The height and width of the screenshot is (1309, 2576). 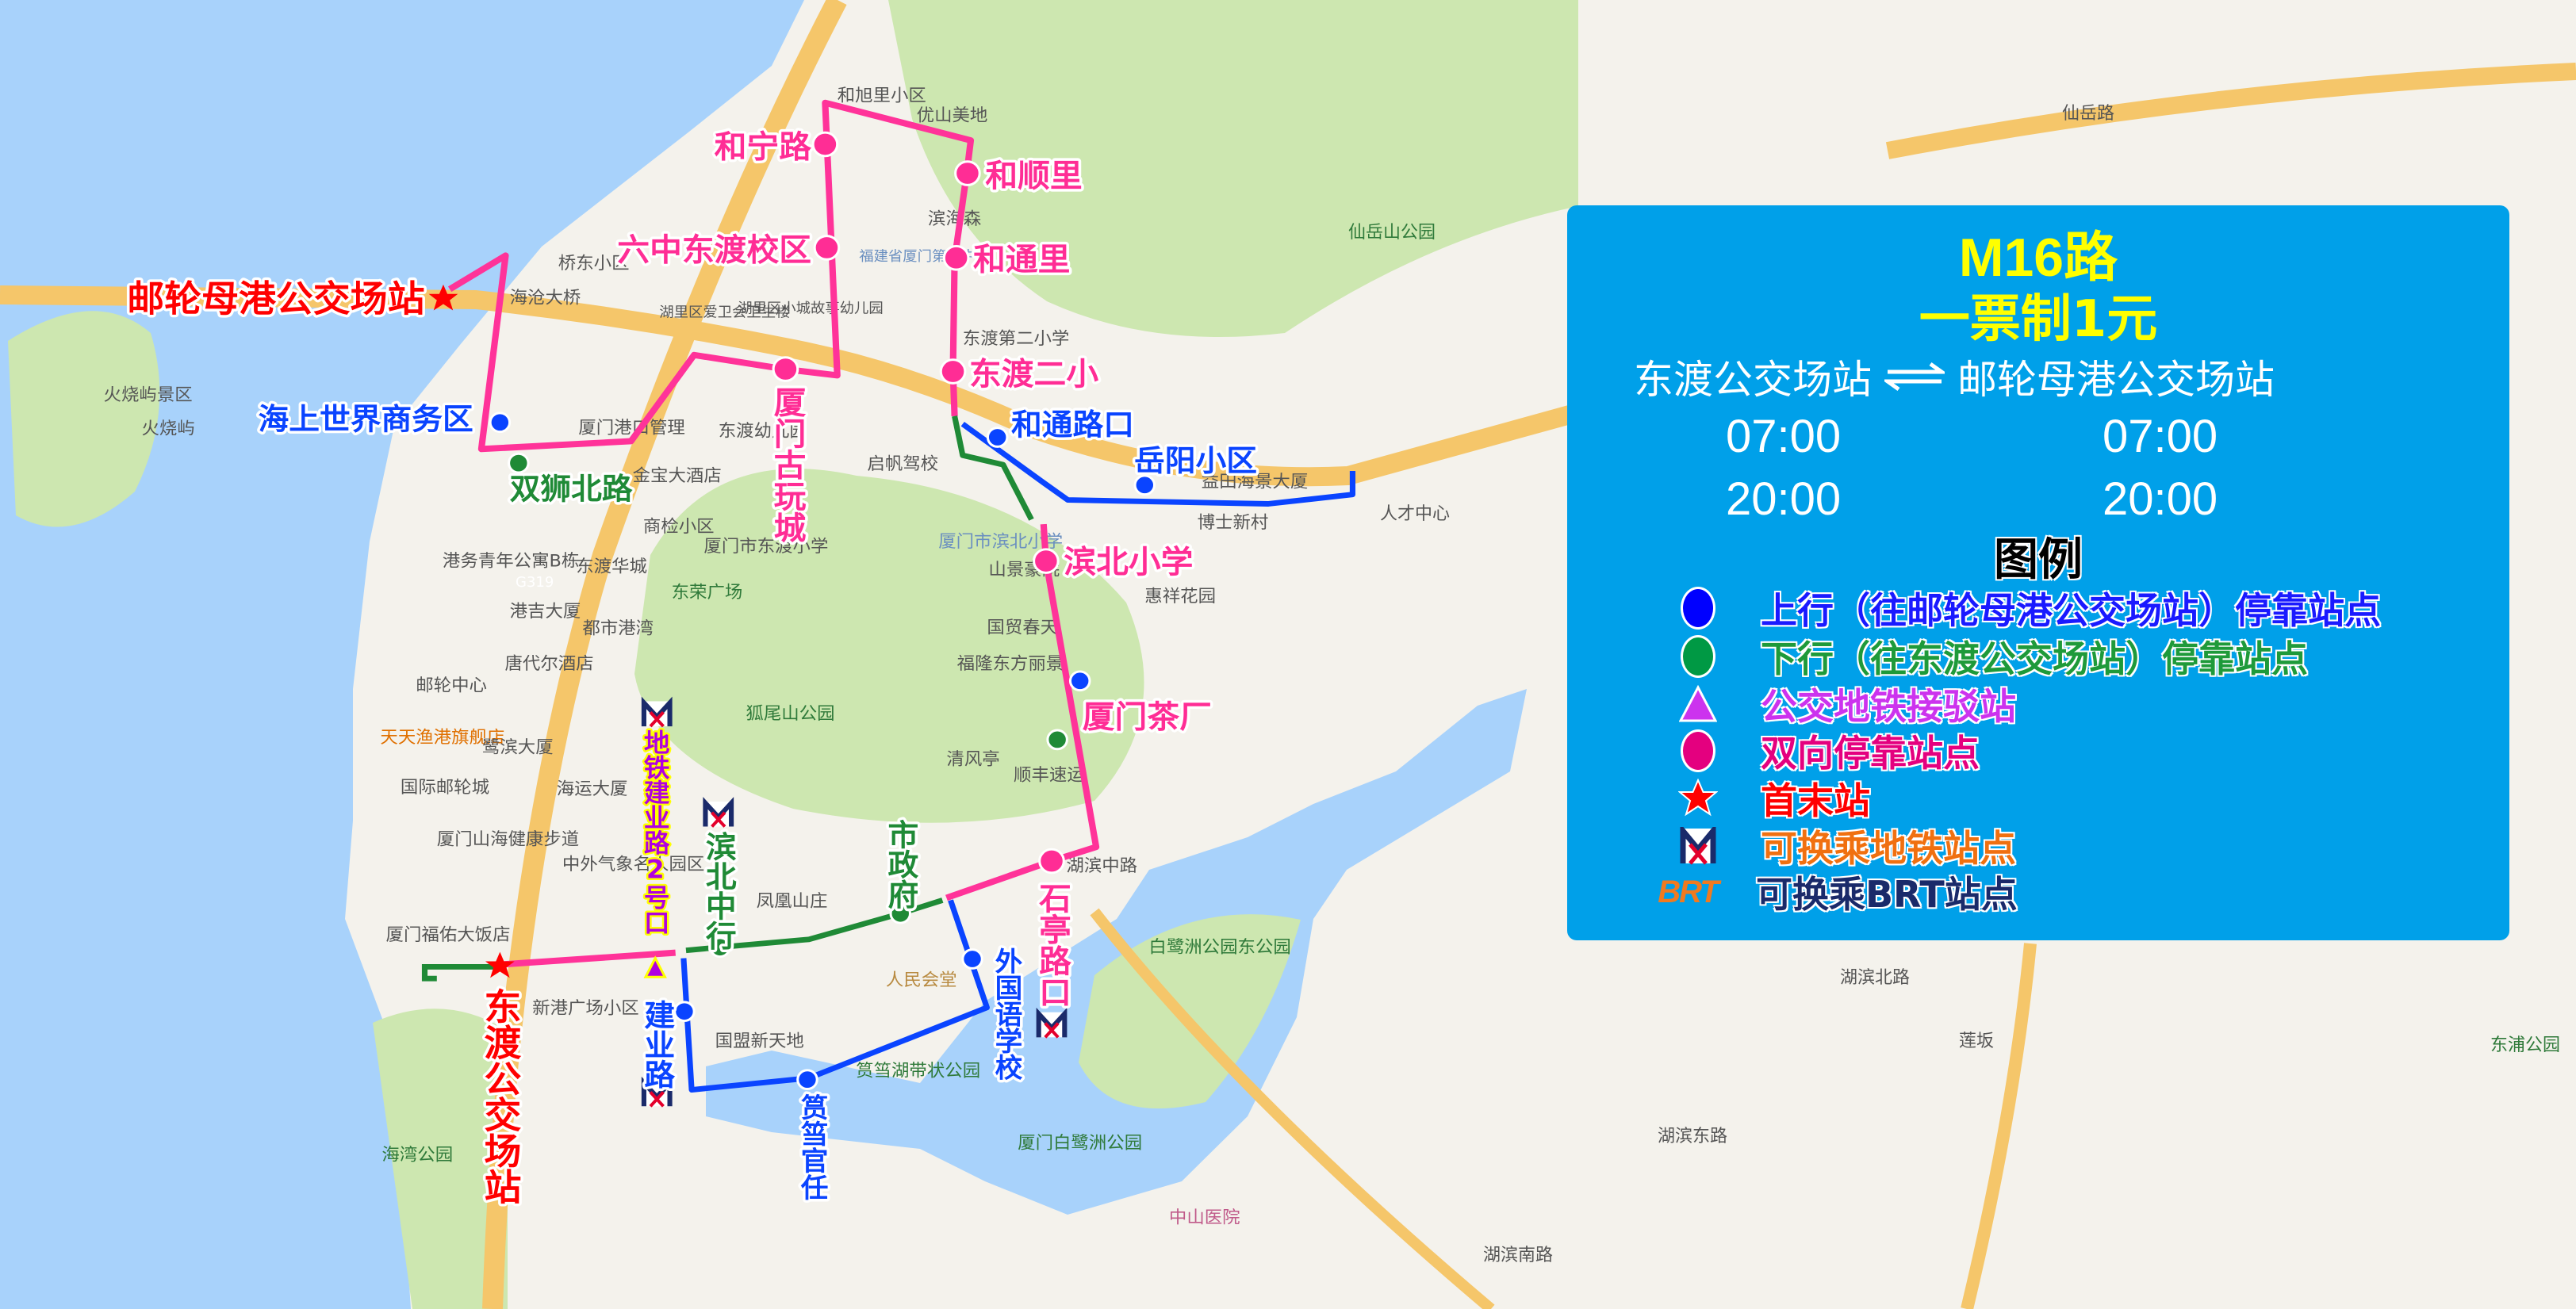 What do you see at coordinates (719, 892) in the screenshot?
I see `stop-label-binbei-bank: 滨北中行` at bounding box center [719, 892].